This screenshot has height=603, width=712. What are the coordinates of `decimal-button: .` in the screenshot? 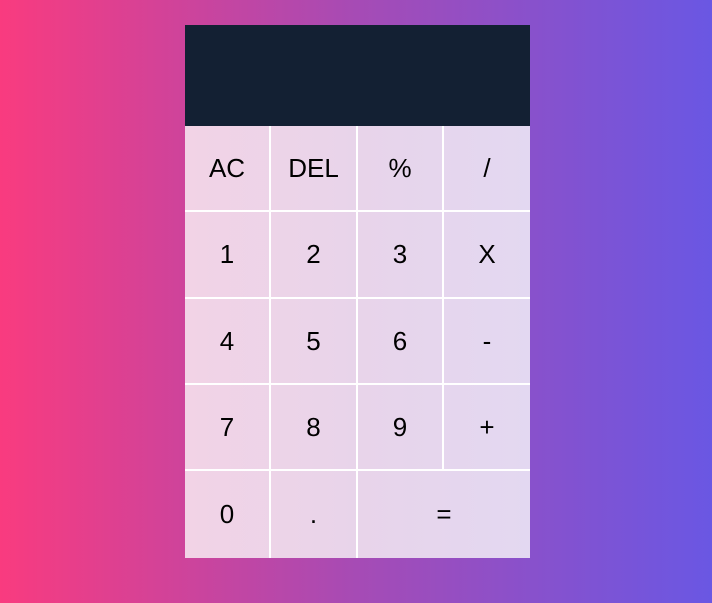 It's located at (314, 514).